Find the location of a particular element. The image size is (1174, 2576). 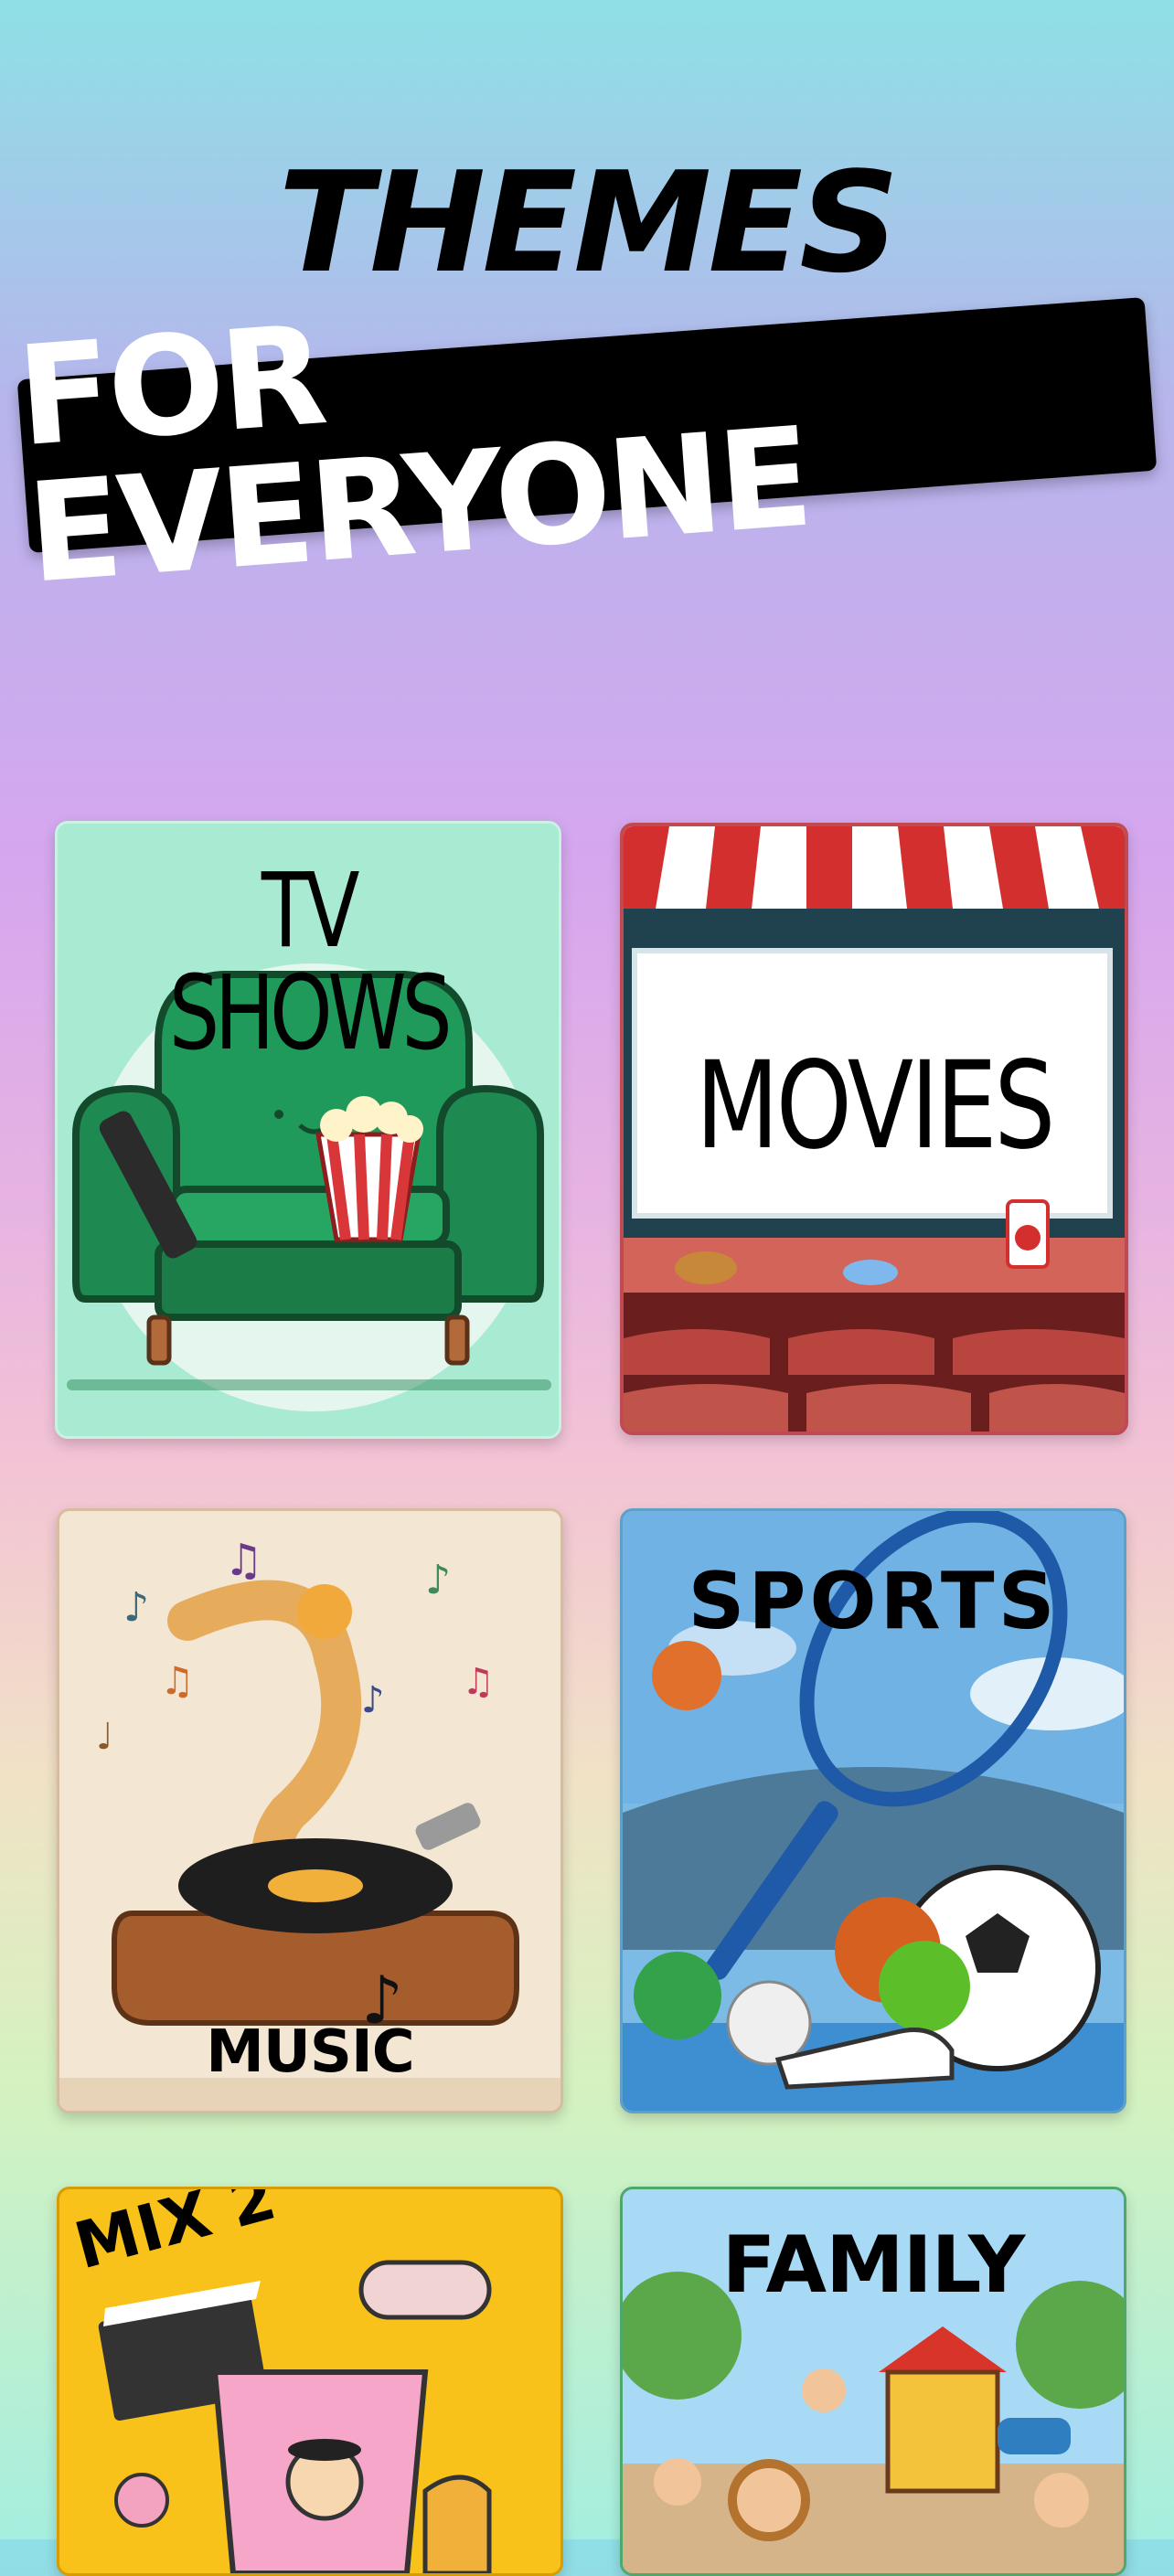

theme-card-music: ♪ ♫ ♪ ♫ ♩ ♪ ♫ ♪ MUSIC is located at coordinates (310, 1810).